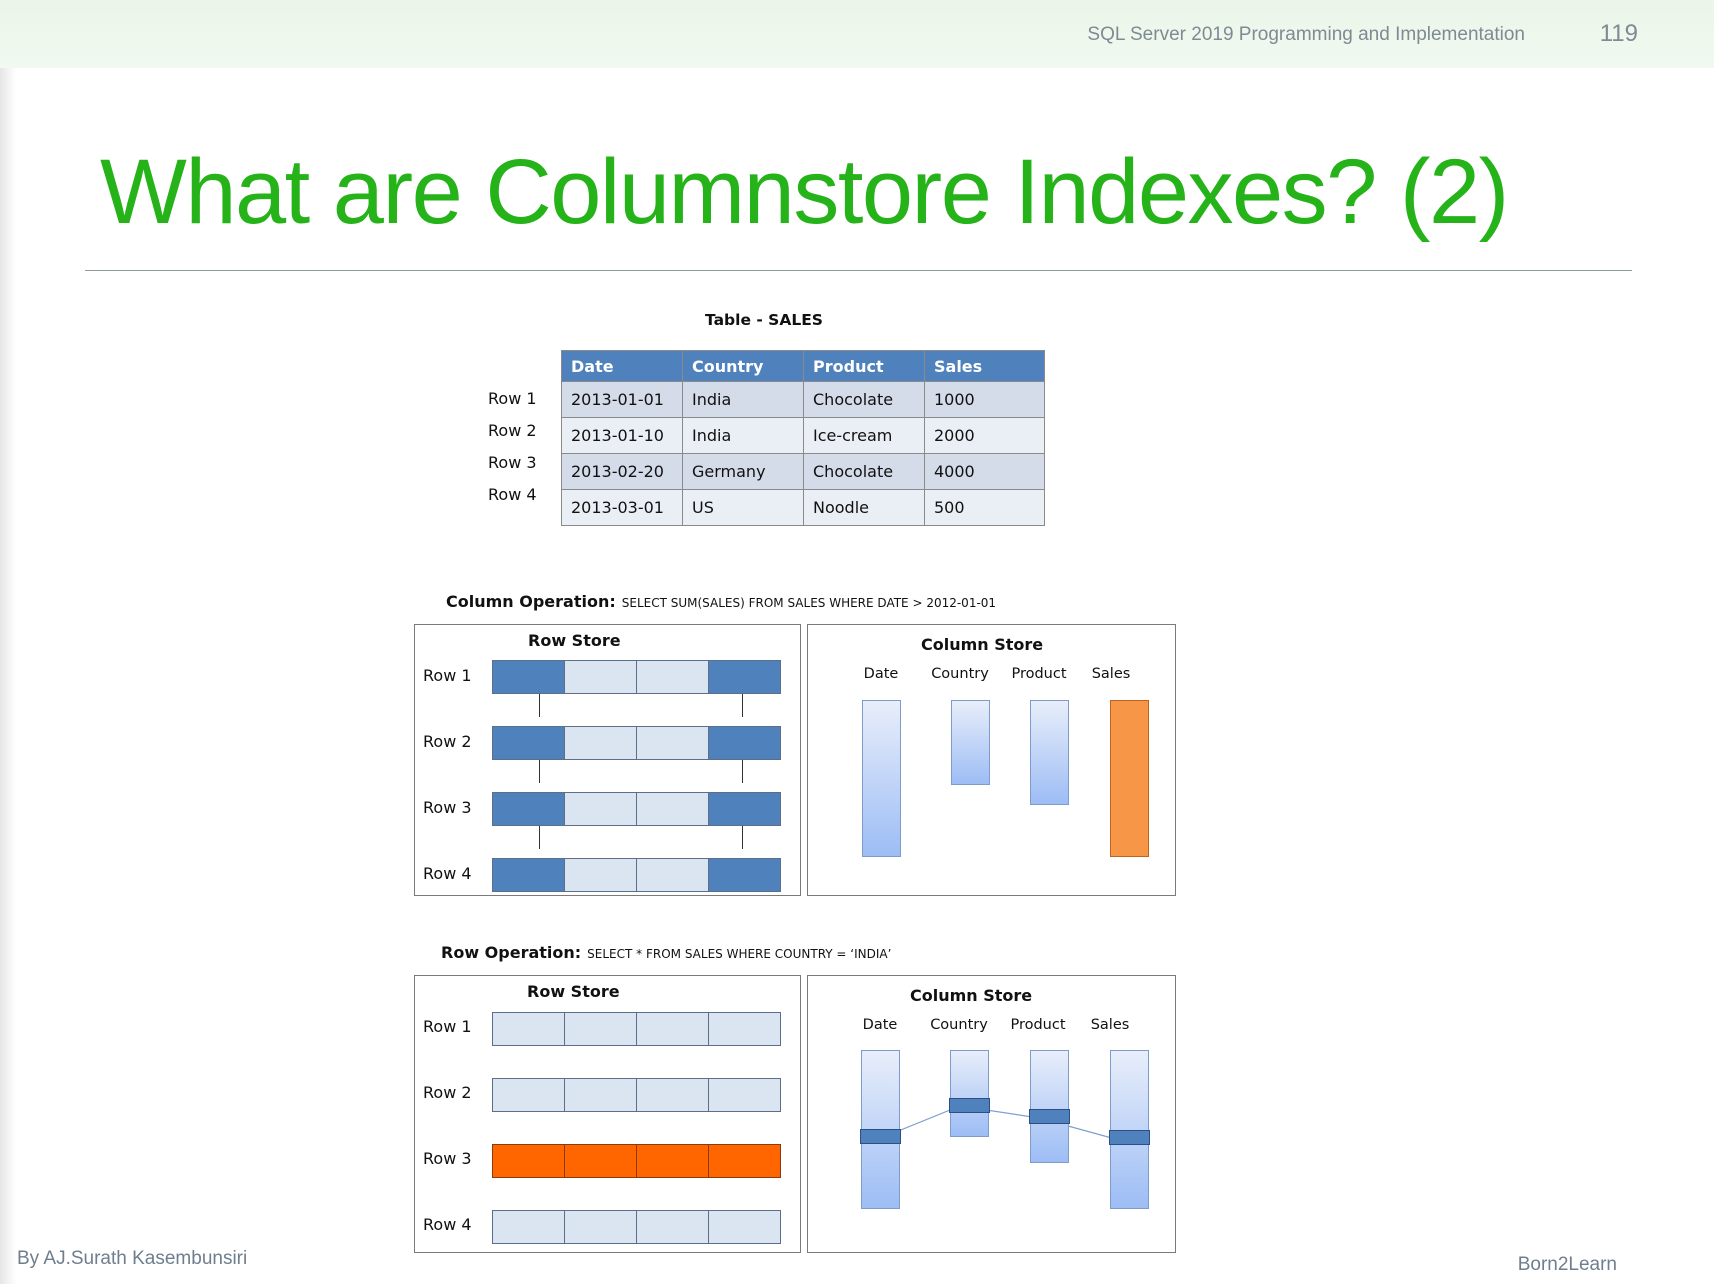 The image size is (1714, 1284). What do you see at coordinates (512, 462) in the screenshot?
I see `table-row-label: Row 3` at bounding box center [512, 462].